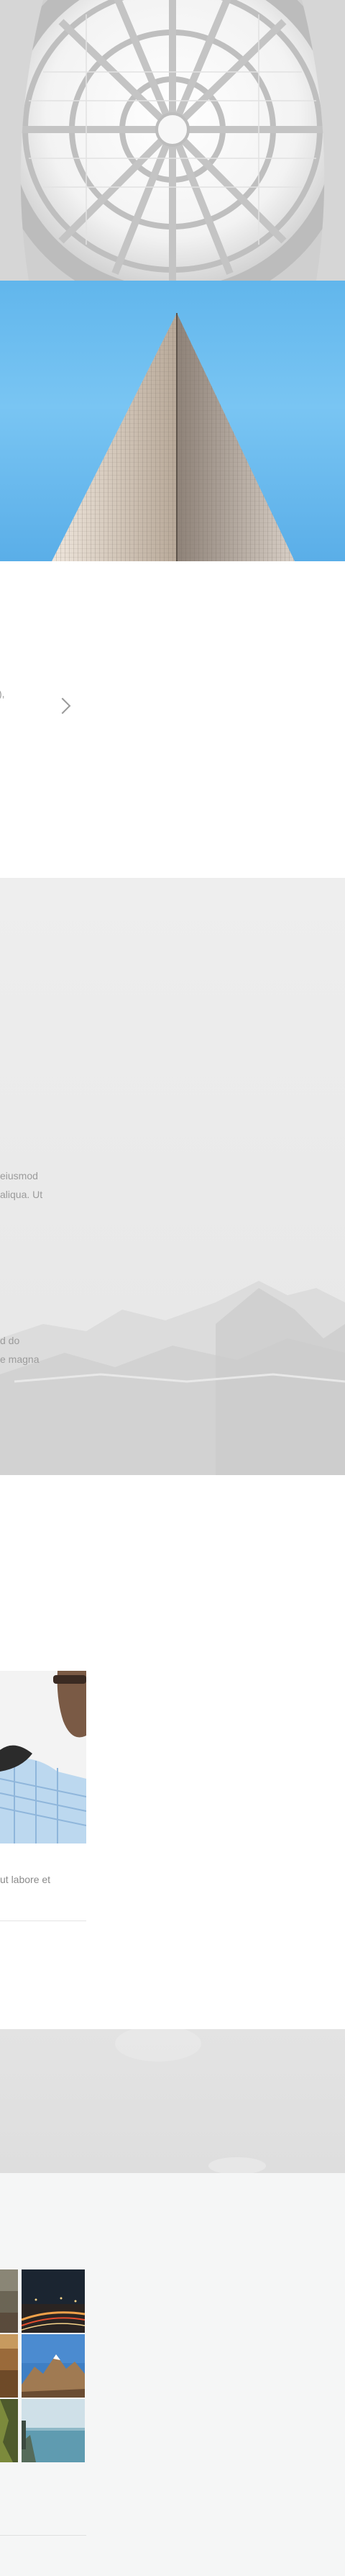 The image size is (345, 2576). I want to click on content-slider, so click(172, 719).